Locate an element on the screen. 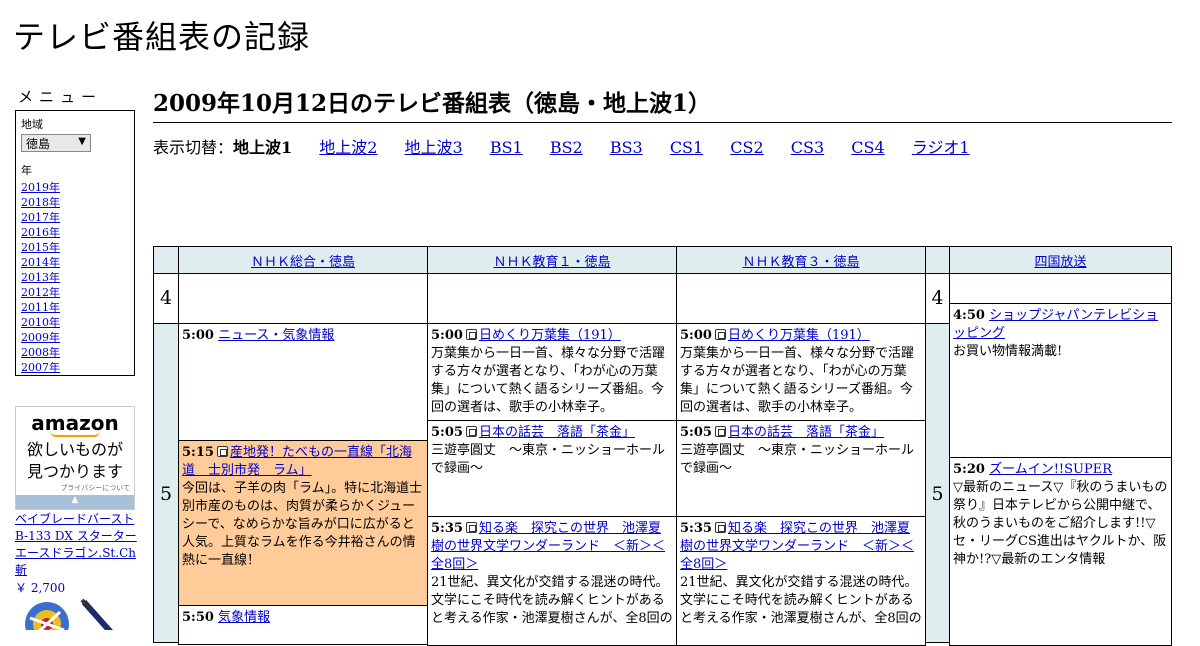 Image resolution: width=1200 pixels, height=646 pixels. year-link-2019: 2019年 is located at coordinates (40, 187).